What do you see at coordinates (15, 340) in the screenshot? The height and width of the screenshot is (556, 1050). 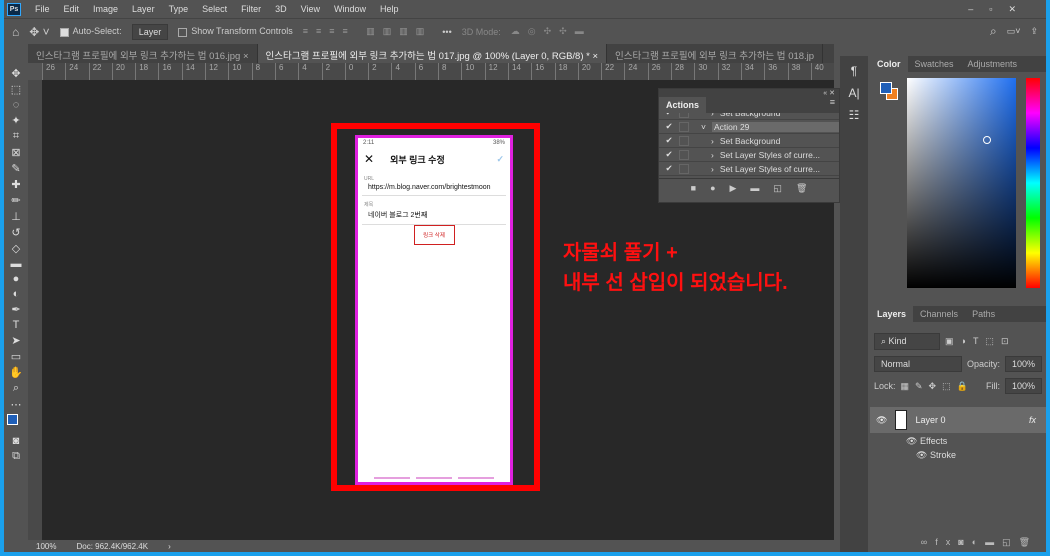 I see `path-select-icon: ➤` at bounding box center [15, 340].